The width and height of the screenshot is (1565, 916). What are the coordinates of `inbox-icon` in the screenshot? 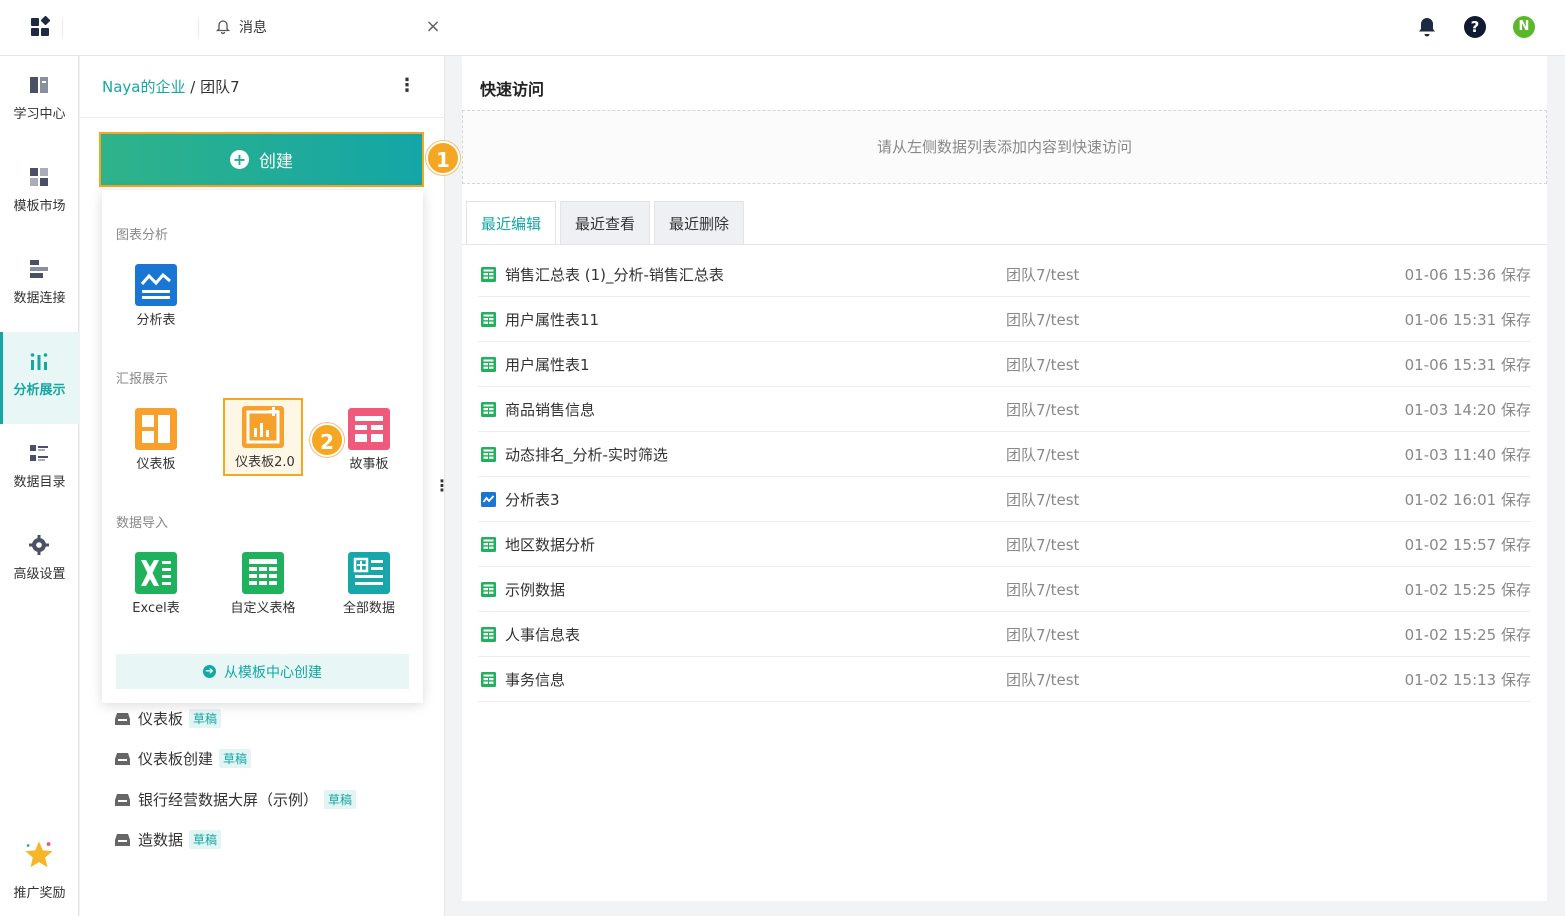 It's located at (122, 758).